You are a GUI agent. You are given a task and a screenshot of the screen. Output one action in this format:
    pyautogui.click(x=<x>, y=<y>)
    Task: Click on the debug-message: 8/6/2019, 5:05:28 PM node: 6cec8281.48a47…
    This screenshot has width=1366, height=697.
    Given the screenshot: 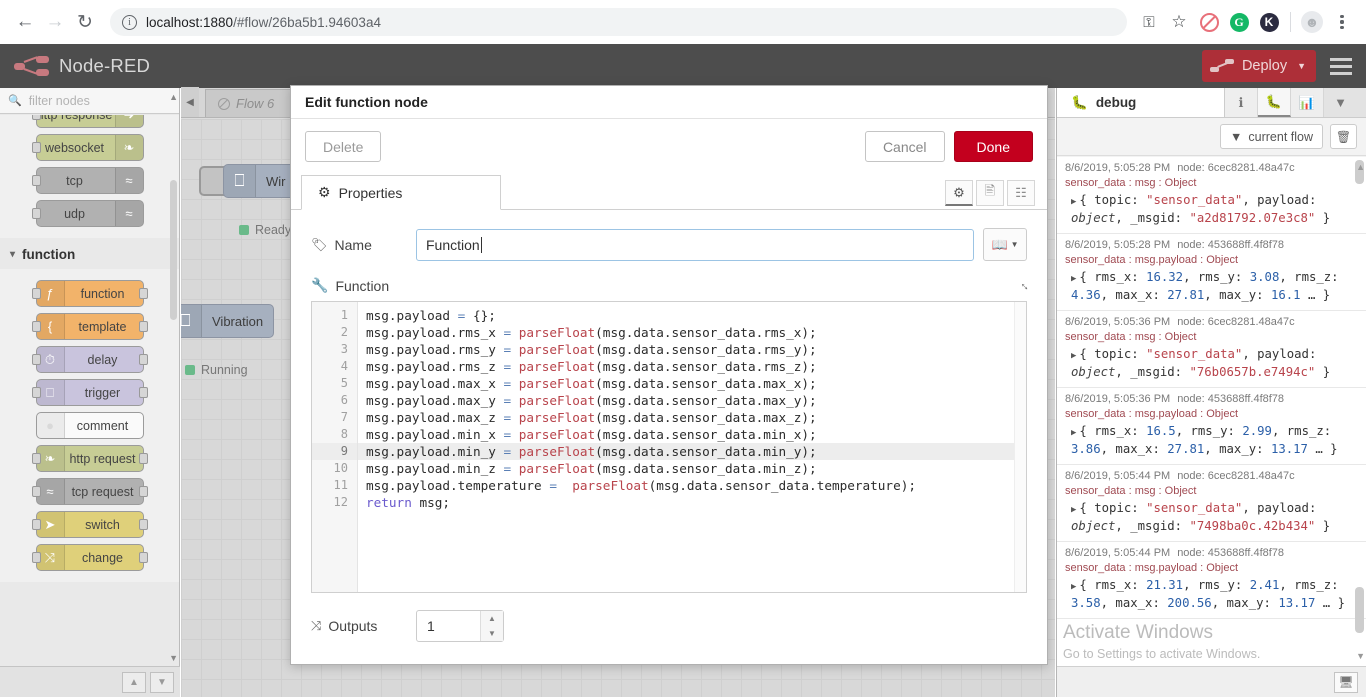 What is the action you would take?
    pyautogui.click(x=1211, y=195)
    